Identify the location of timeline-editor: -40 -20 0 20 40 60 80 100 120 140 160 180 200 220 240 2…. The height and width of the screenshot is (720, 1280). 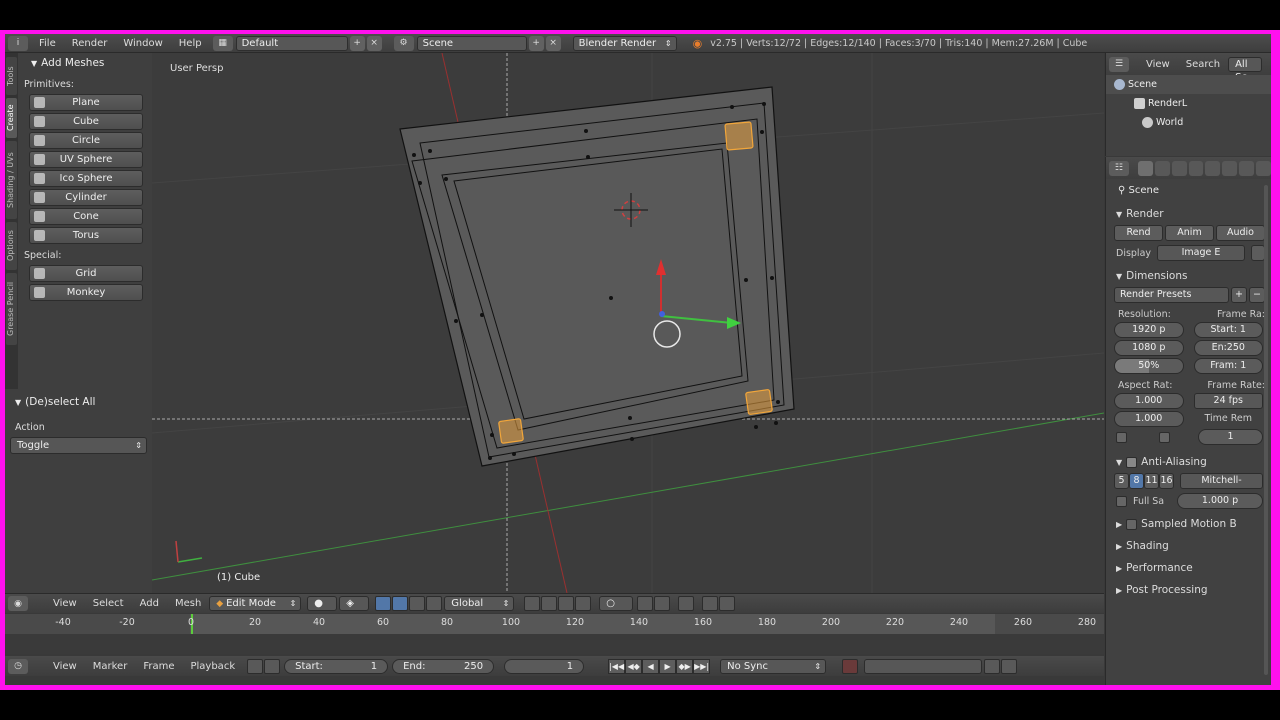
(554, 634).